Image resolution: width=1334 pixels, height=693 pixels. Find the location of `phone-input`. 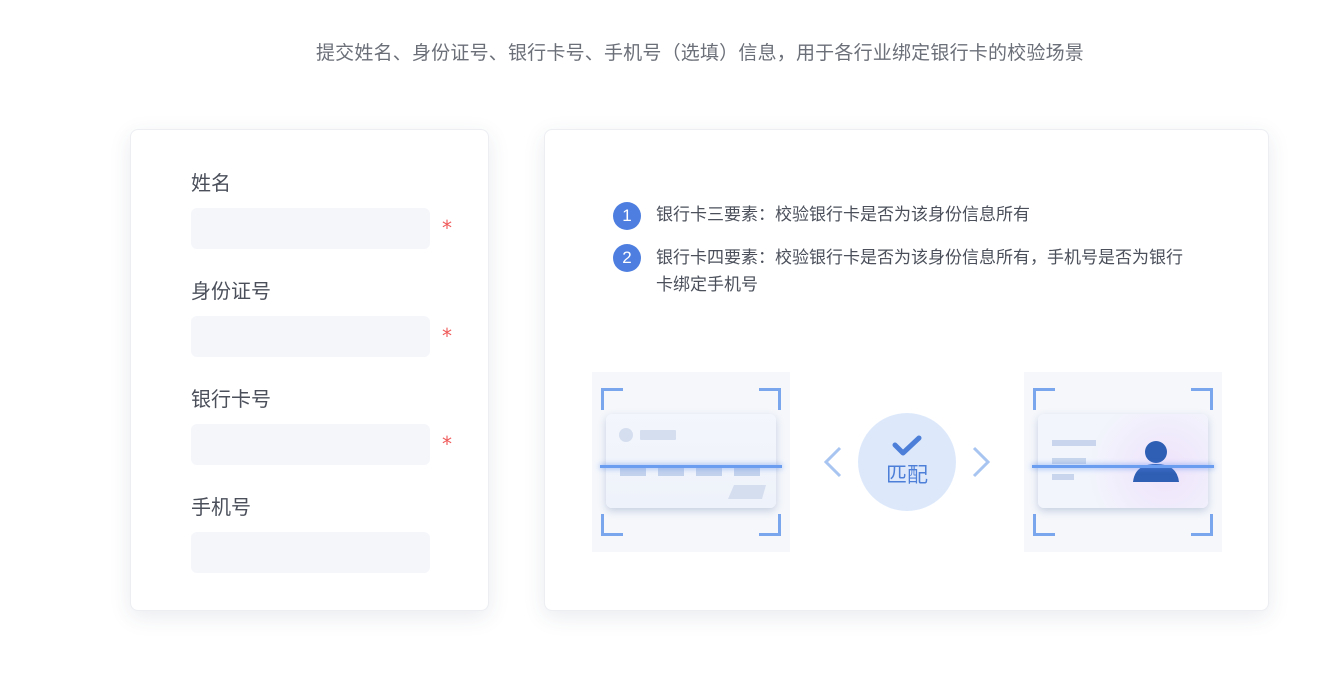

phone-input is located at coordinates (310, 552).